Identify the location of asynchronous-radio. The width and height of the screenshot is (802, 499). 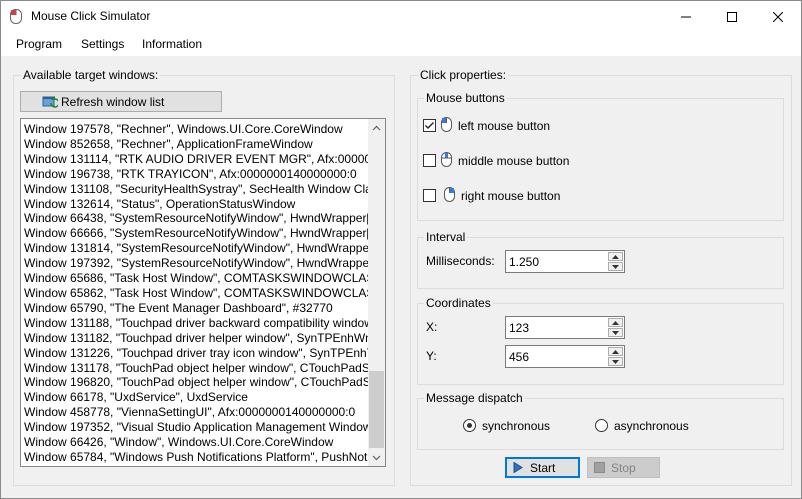
(601, 425).